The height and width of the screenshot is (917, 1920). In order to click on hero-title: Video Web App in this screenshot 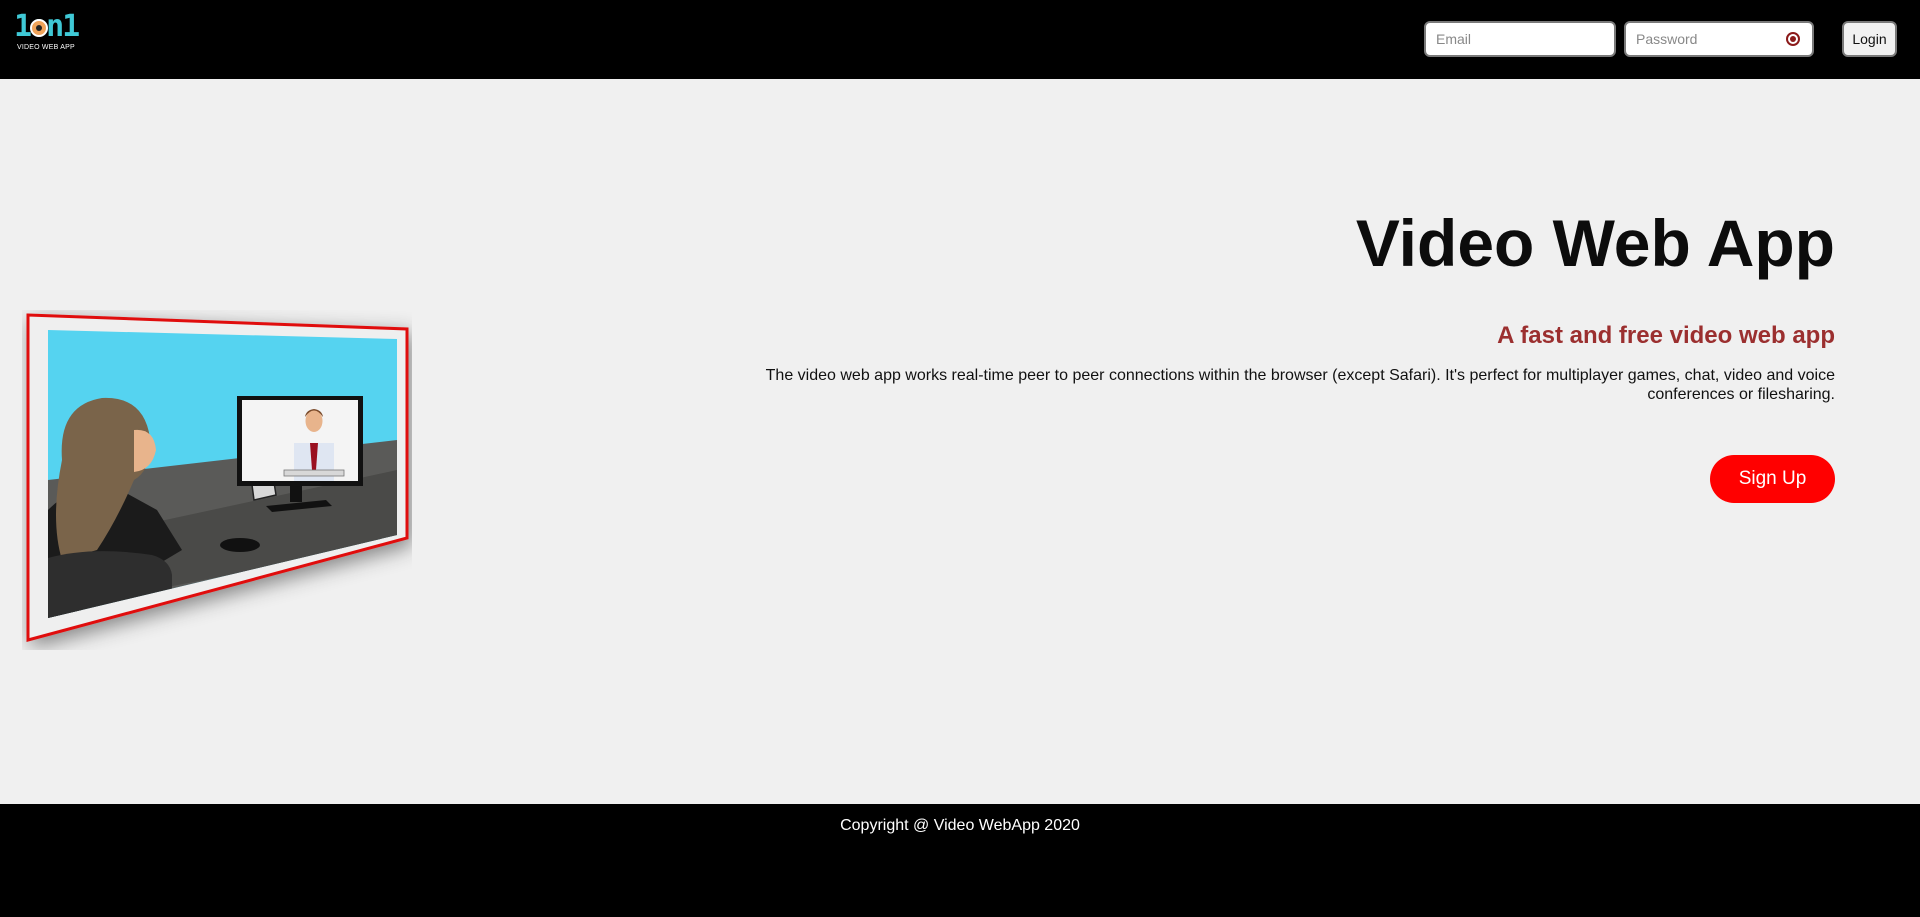, I will do `click(1595, 243)`.